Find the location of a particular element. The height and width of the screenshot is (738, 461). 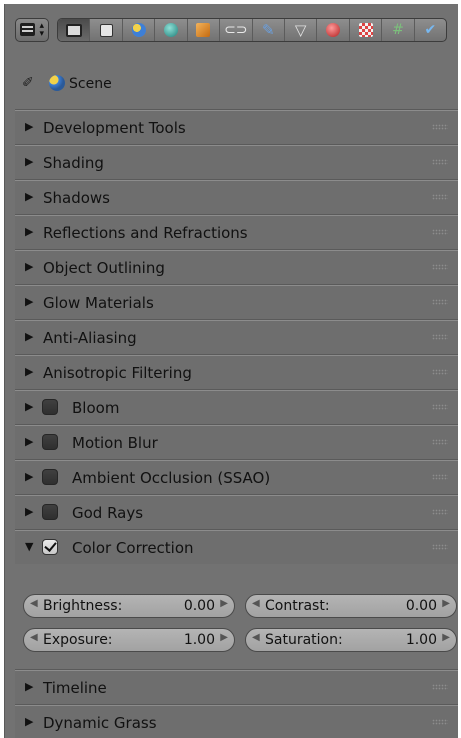

tab-particles: # is located at coordinates (398, 30).